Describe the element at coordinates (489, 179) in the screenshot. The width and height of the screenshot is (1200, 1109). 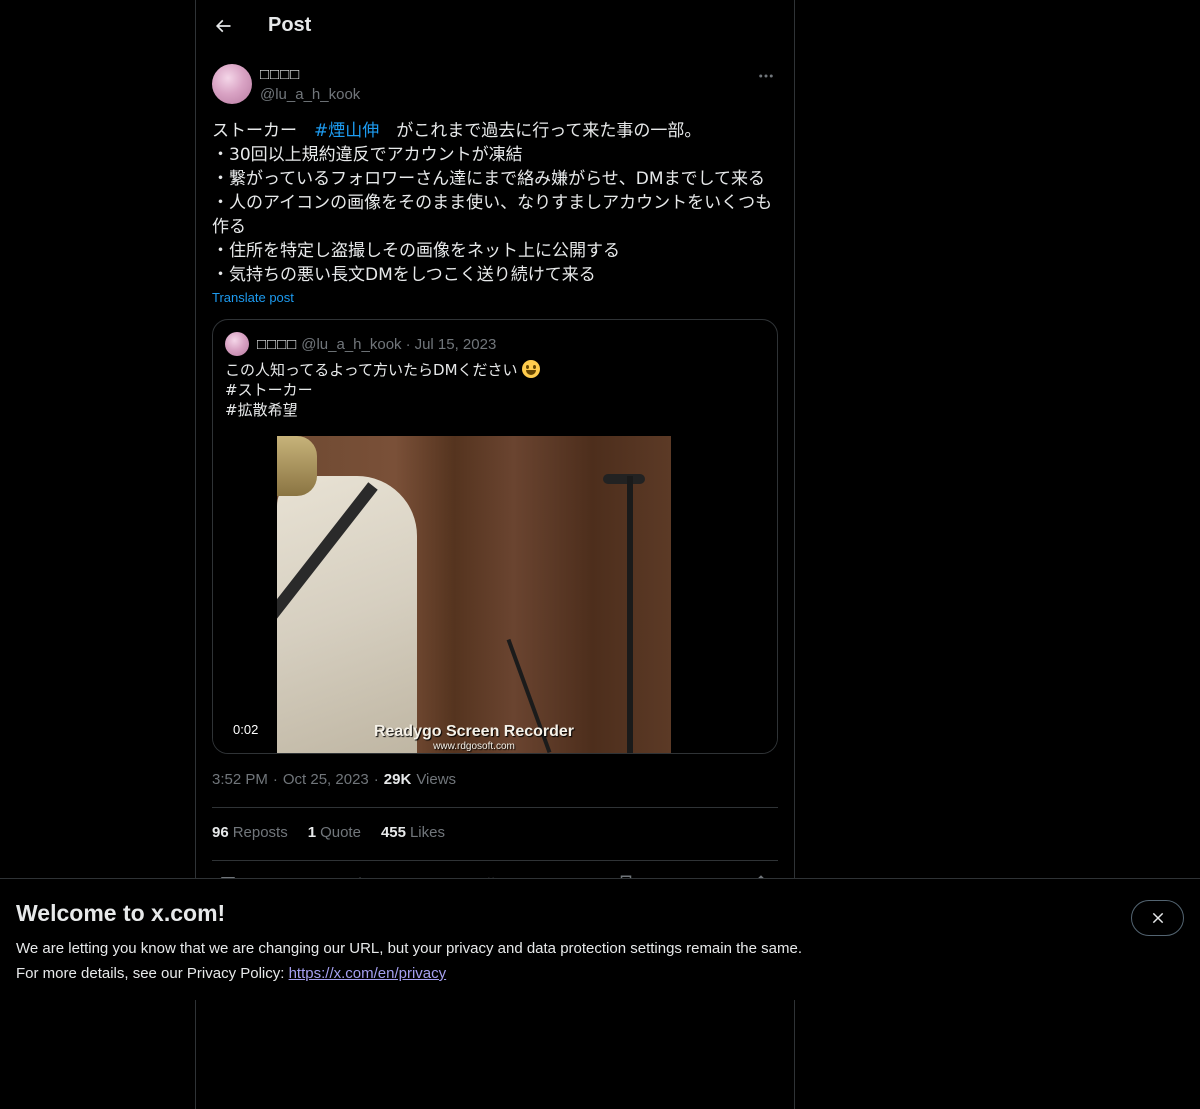
I see `post-text-line: ・繋がっているフォロワーさん達にまで絡み嫌がらせ、DMまでして来る` at that location.